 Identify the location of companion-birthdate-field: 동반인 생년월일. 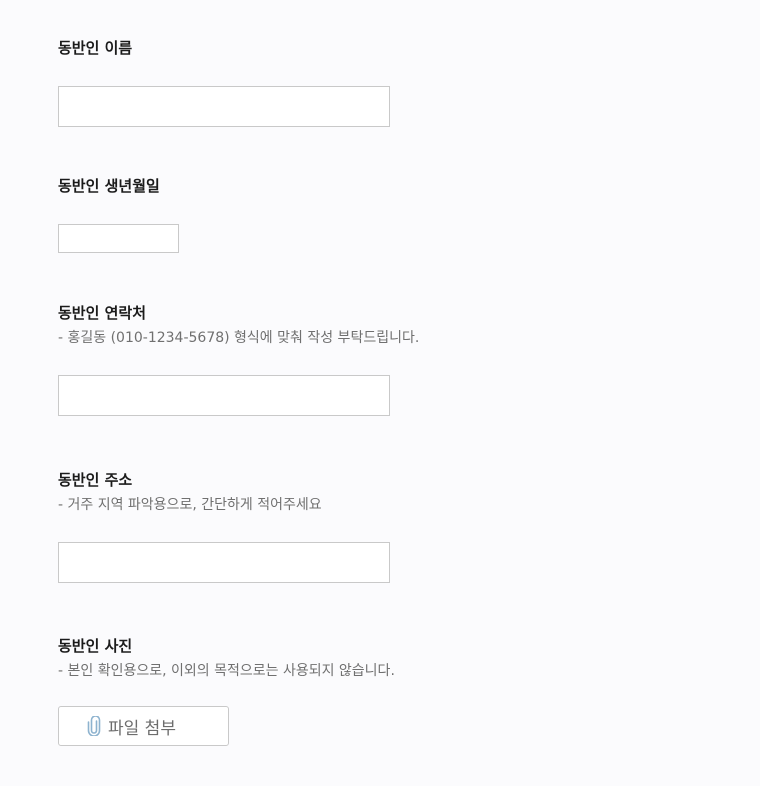
(118, 214).